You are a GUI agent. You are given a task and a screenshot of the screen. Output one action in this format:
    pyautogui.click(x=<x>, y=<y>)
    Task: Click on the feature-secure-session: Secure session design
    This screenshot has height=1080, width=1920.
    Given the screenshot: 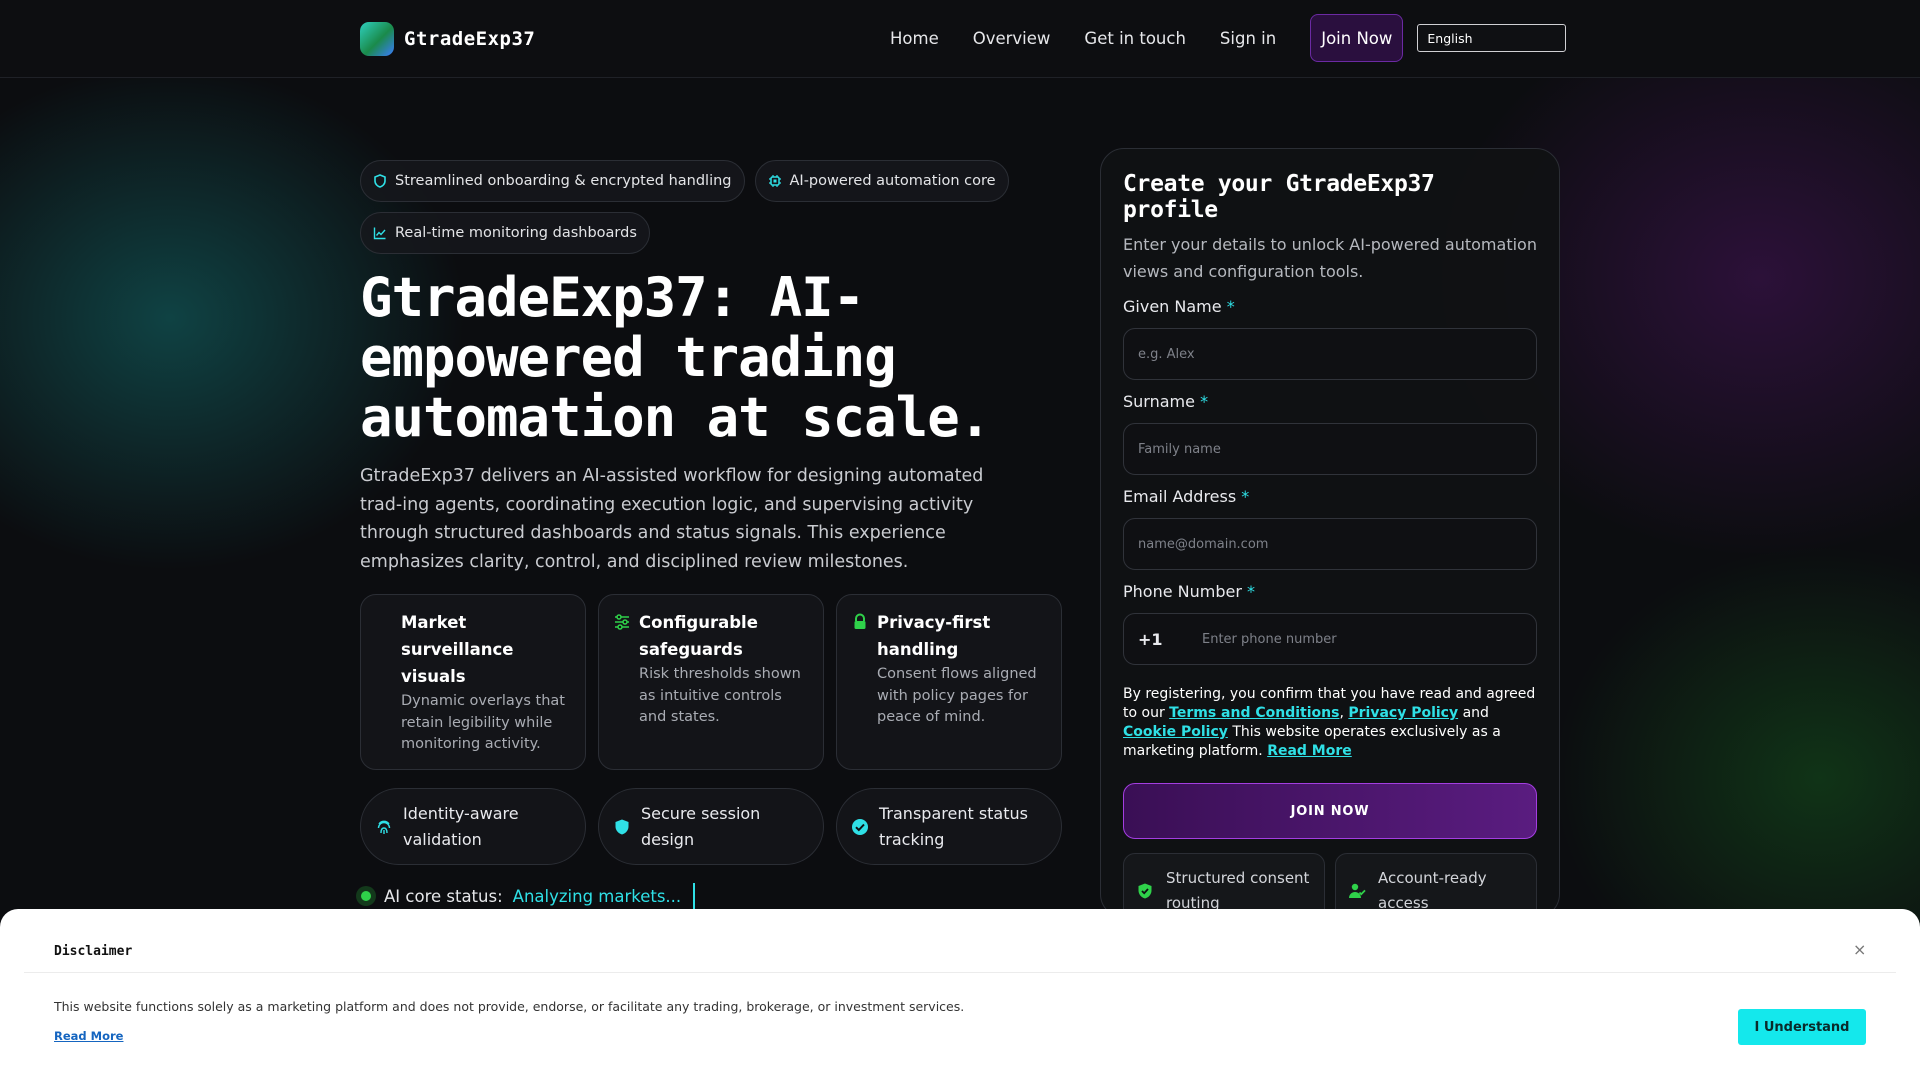 What is the action you would take?
    pyautogui.click(x=711, y=826)
    